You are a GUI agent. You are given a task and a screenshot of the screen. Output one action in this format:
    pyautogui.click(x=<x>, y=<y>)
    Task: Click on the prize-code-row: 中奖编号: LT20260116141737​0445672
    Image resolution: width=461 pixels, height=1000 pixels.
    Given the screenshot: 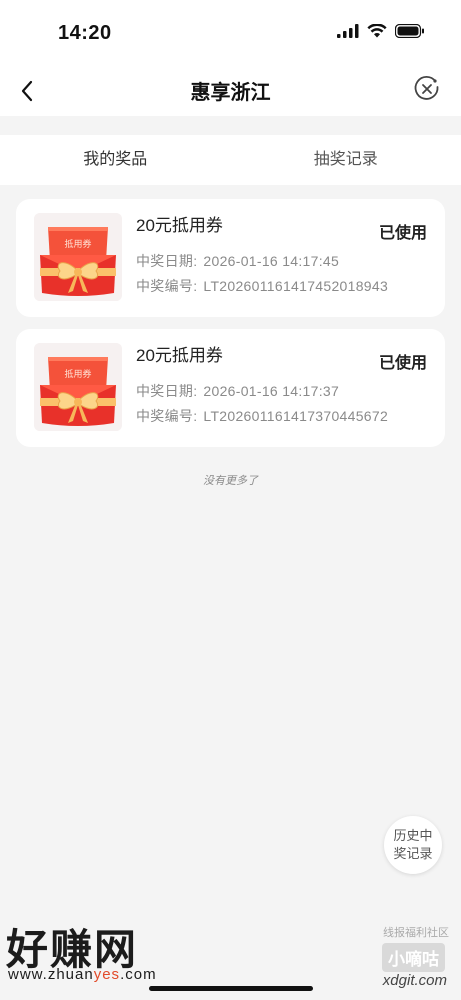 What is the action you would take?
    pyautogui.click(x=262, y=416)
    